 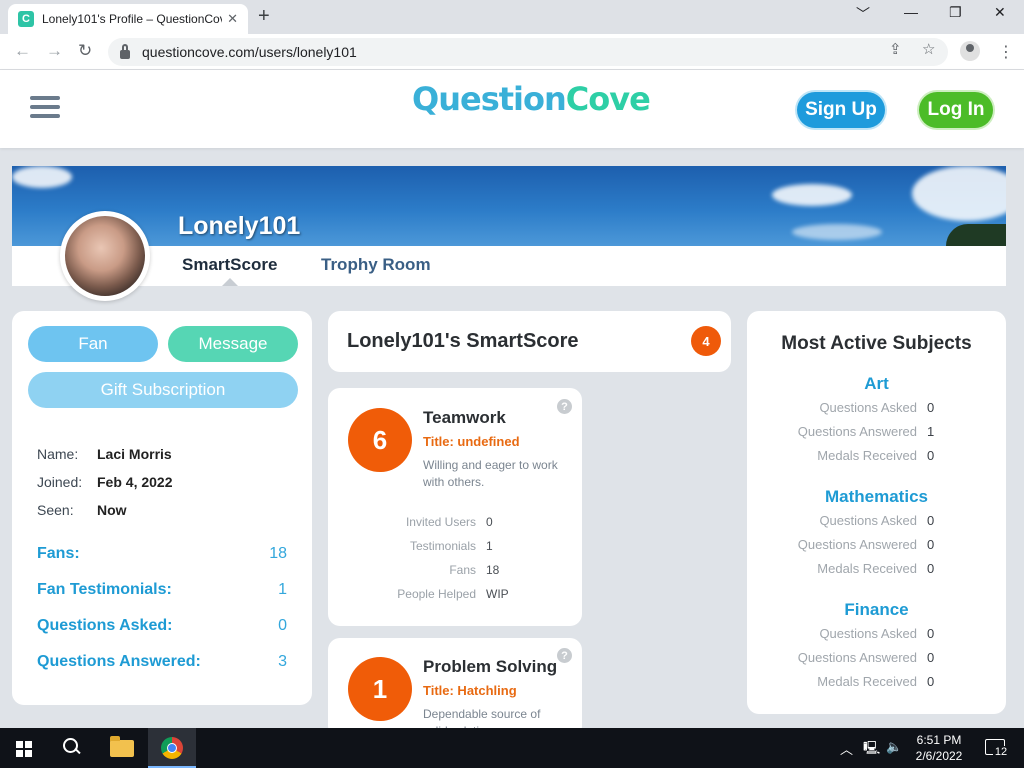 What do you see at coordinates (58, 553) in the screenshot?
I see `stat-label: Fans:` at bounding box center [58, 553].